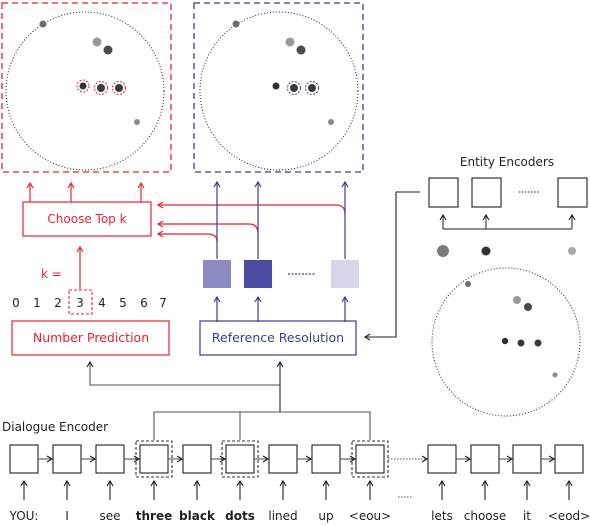  What do you see at coordinates (91, 337) in the screenshot?
I see `number-prediction-label: Number Prediction` at bounding box center [91, 337].